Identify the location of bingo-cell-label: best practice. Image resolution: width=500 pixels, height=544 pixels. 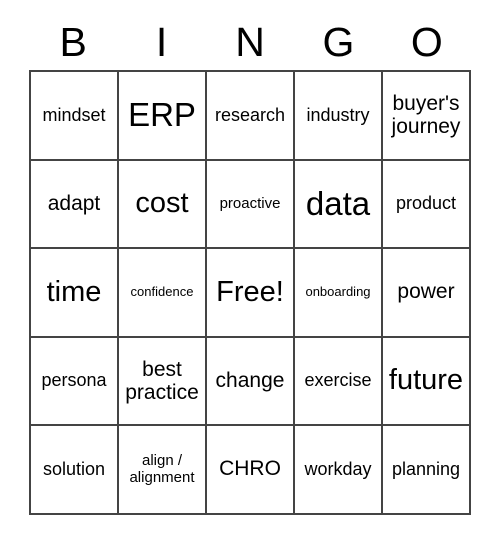
(162, 381).